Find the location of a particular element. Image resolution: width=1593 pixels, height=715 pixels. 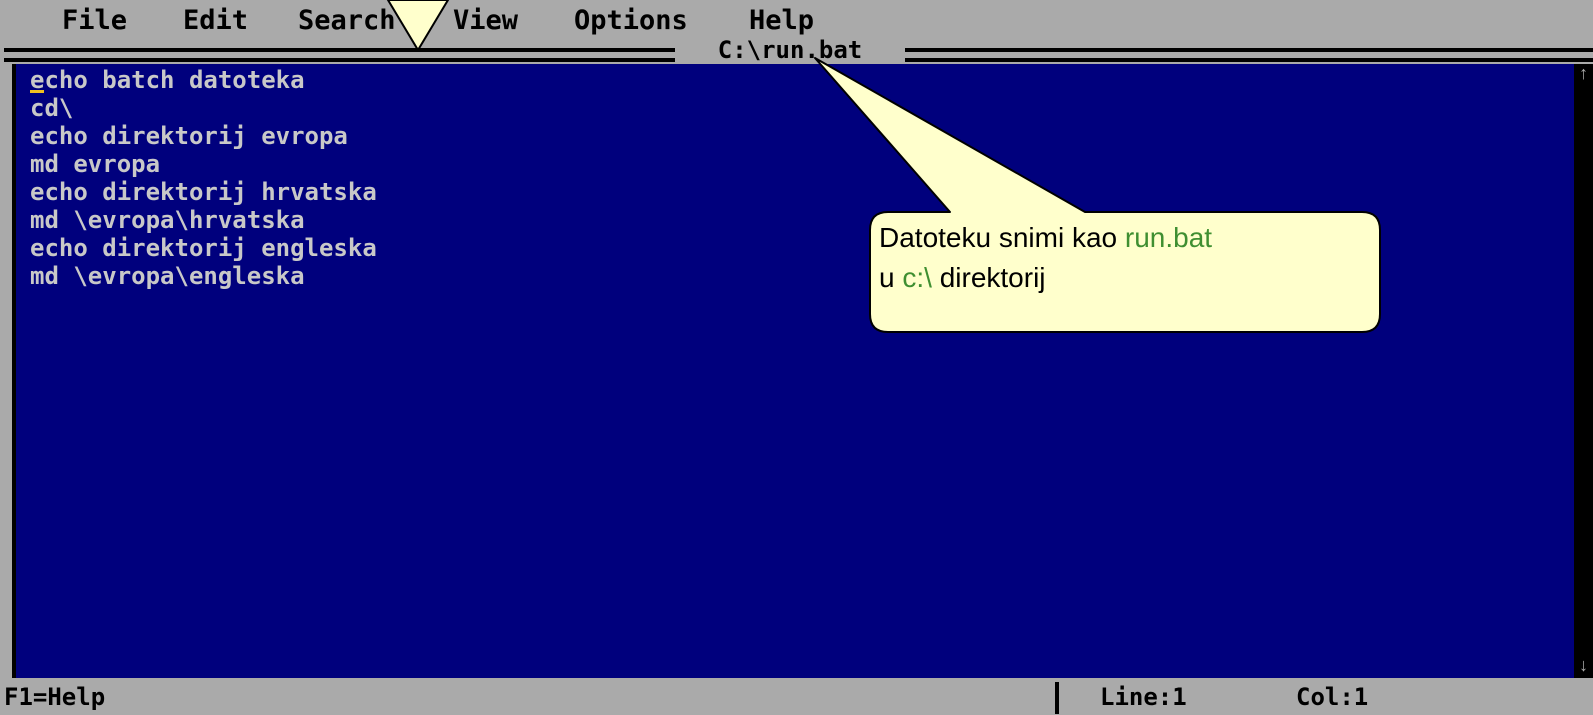

menu-search: Search is located at coordinates (347, 21).